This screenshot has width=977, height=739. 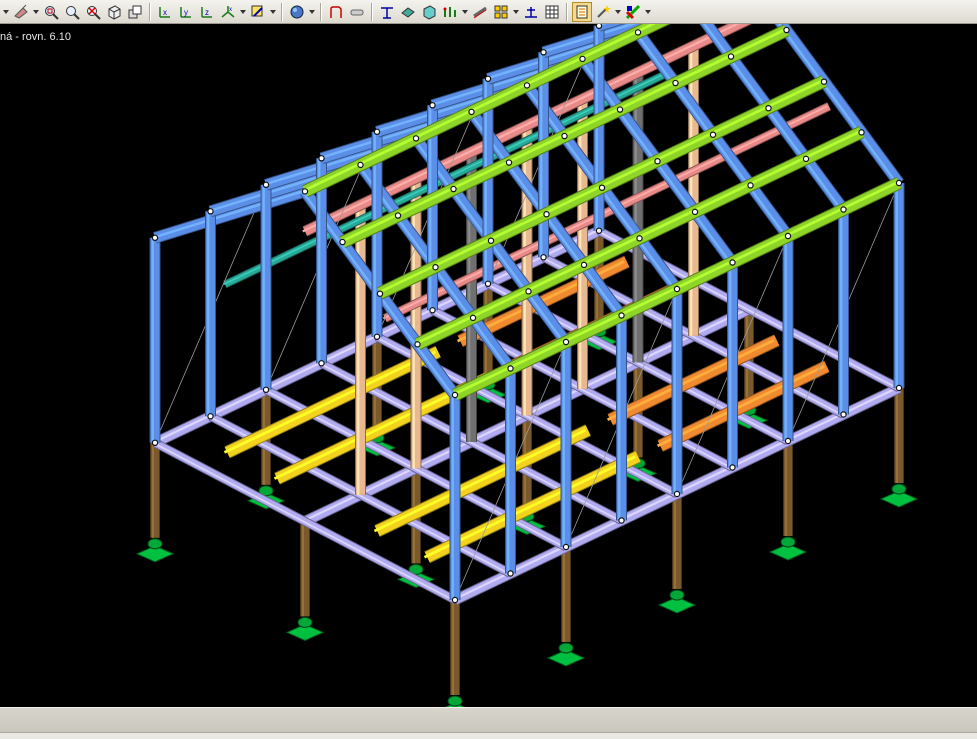 What do you see at coordinates (135, 12) in the screenshot?
I see `view-multi-button` at bounding box center [135, 12].